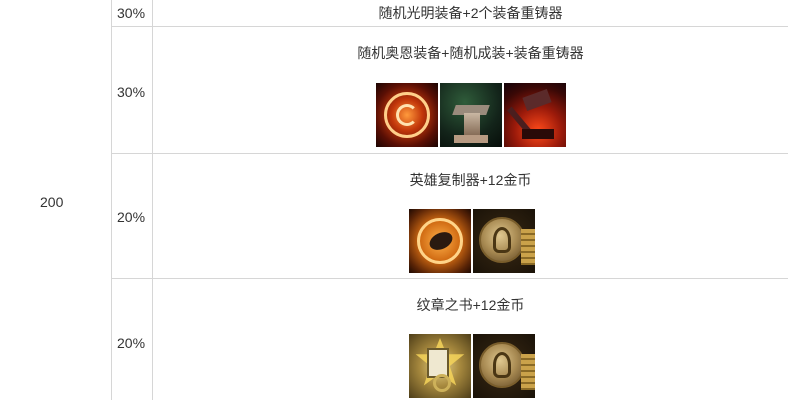 The width and height of the screenshot is (788, 400). Describe the element at coordinates (440, 241) in the screenshot. I see `champion-duplicator-icon` at that location.